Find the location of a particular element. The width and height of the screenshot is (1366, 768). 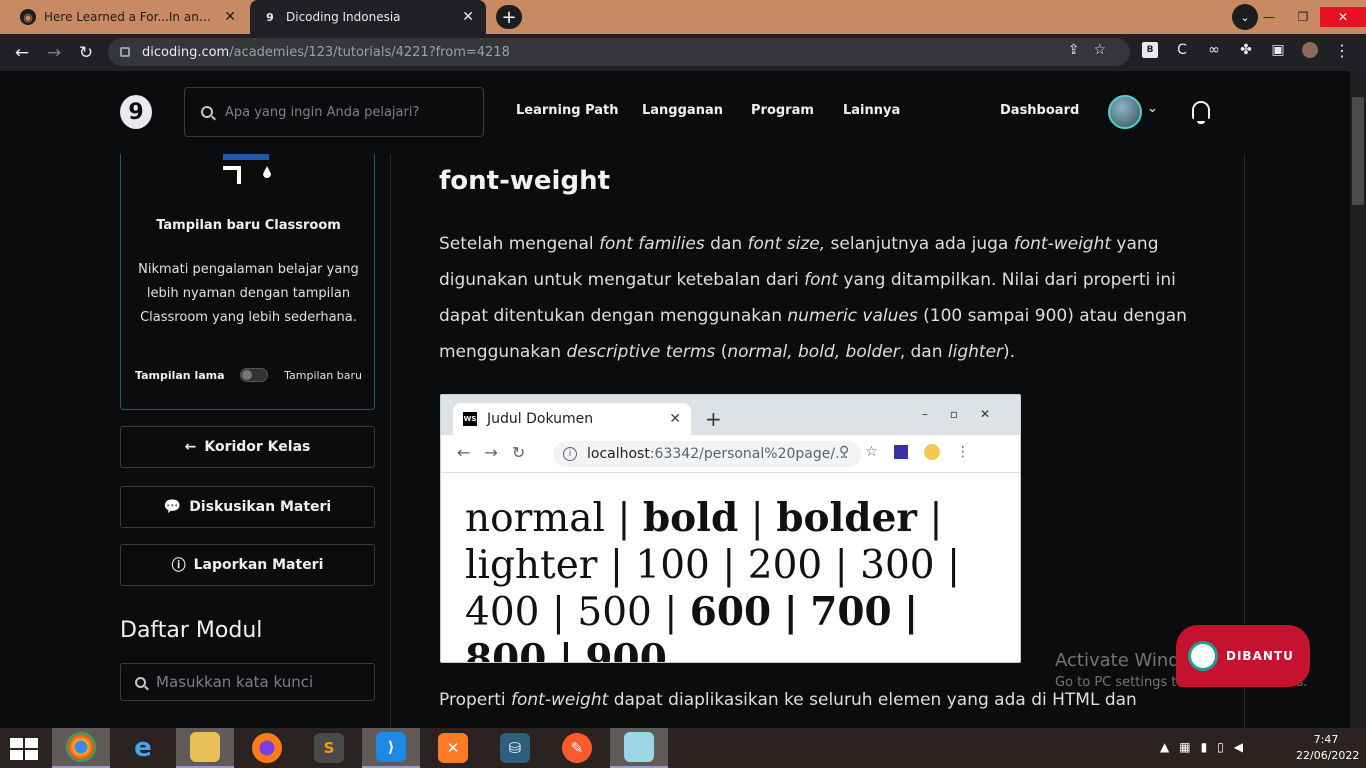

new-tab-button: + is located at coordinates (509, 17).